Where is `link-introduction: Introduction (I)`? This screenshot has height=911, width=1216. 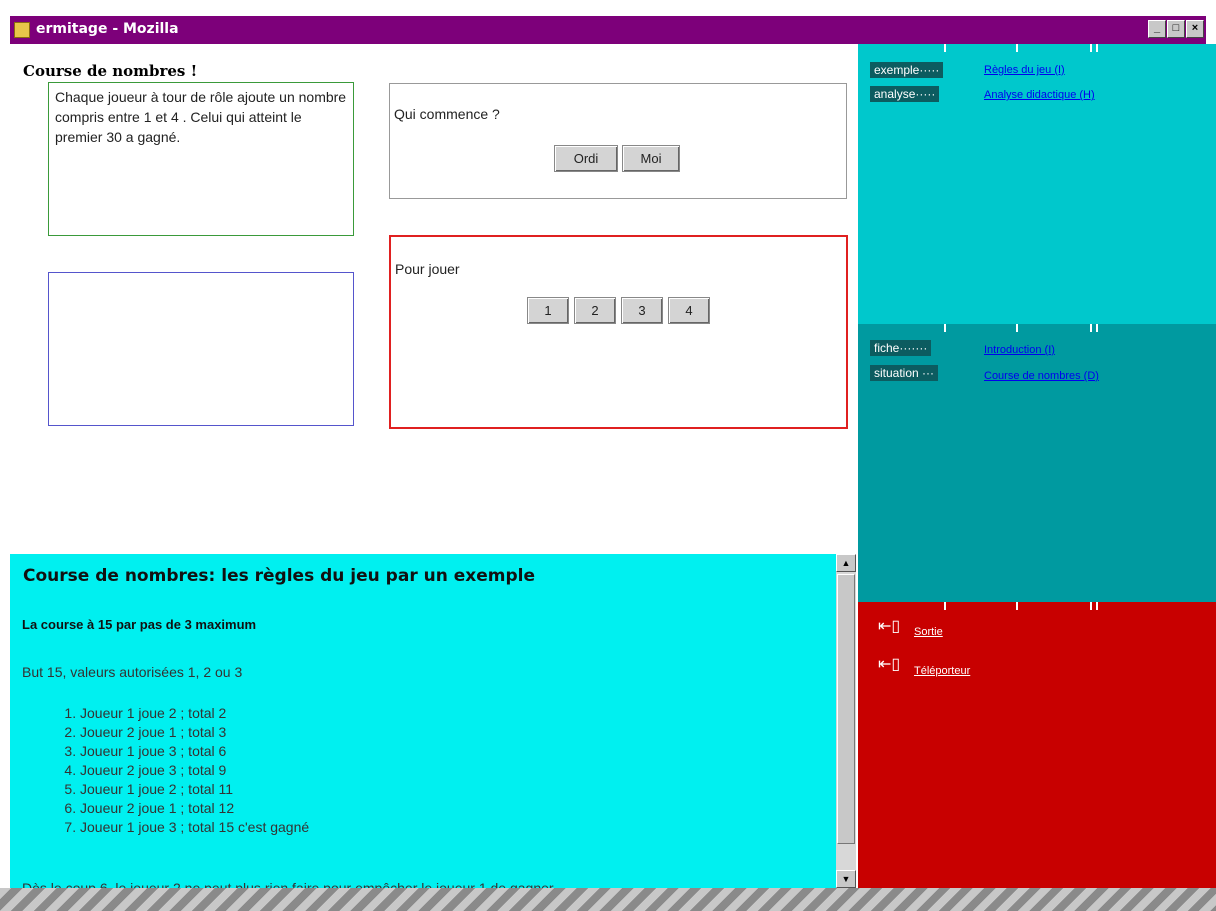 link-introduction: Introduction (I) is located at coordinates (1019, 350).